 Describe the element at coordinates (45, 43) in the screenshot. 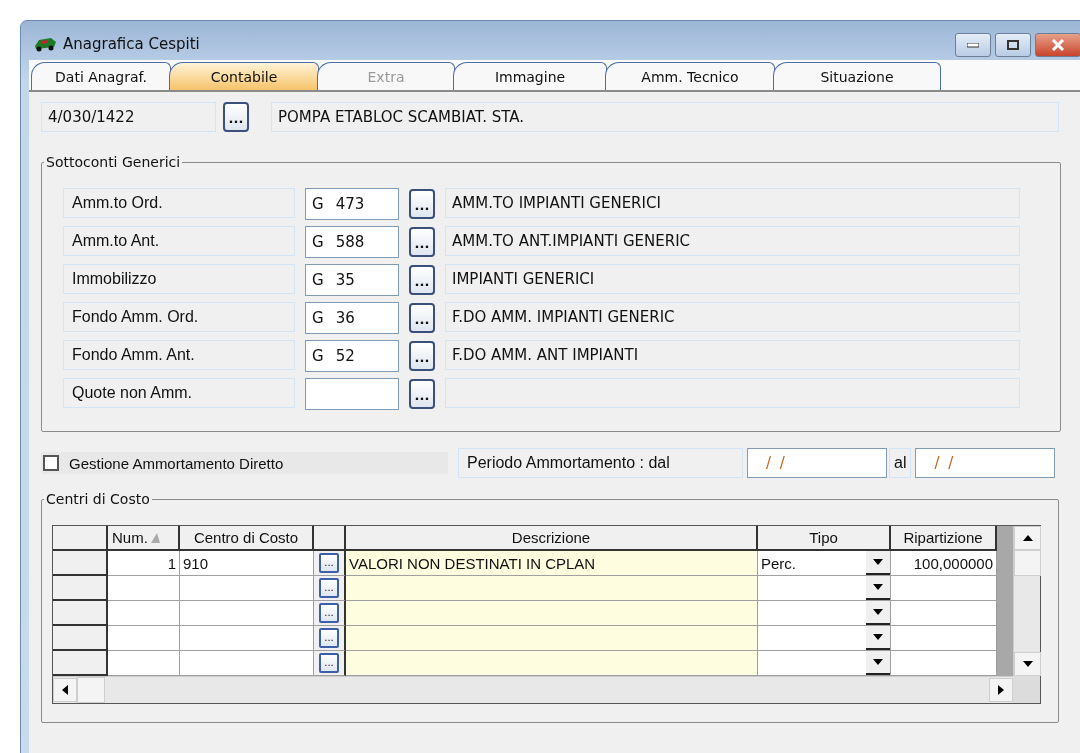

I see `car-icon` at that location.